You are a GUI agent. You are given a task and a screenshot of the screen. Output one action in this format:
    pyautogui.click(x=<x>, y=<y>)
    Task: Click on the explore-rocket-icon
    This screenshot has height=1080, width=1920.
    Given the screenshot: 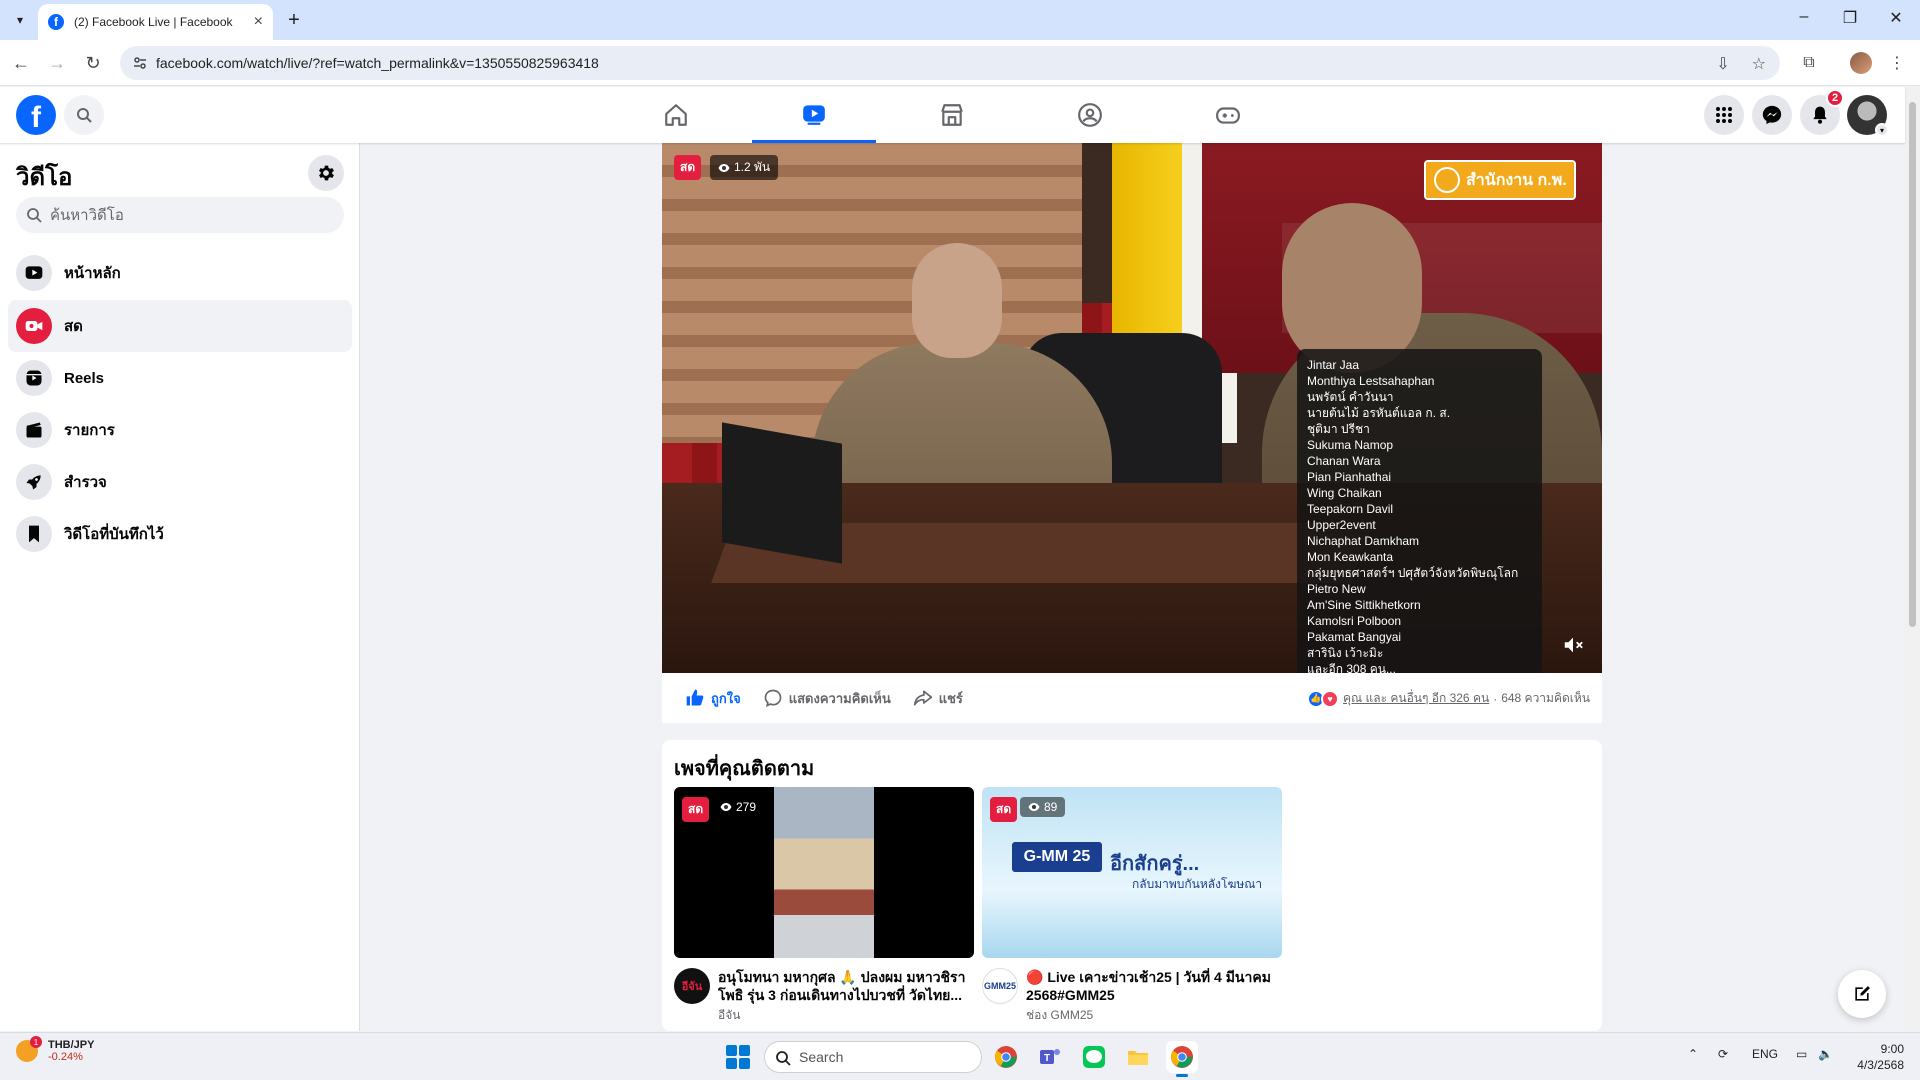 What is the action you would take?
    pyautogui.click(x=34, y=482)
    